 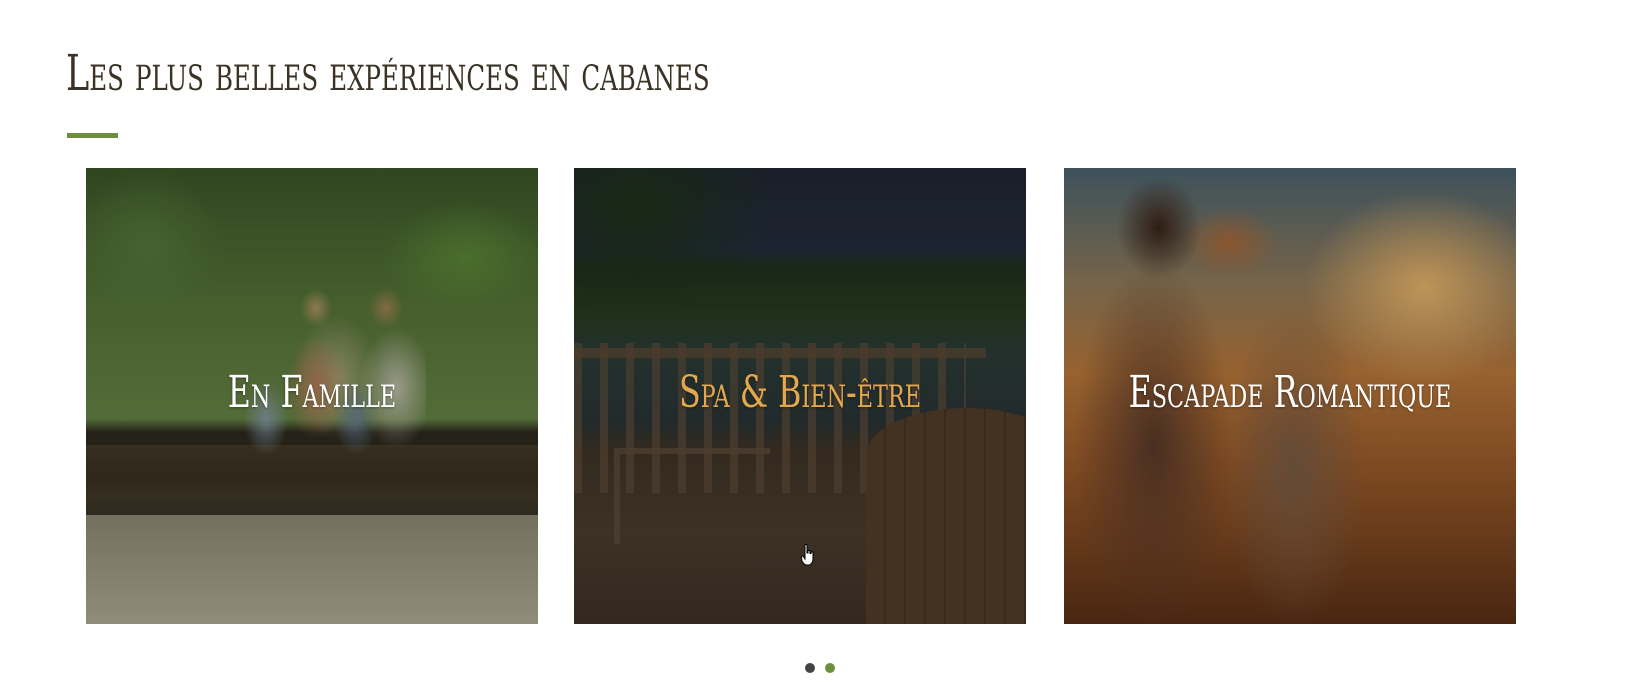 What do you see at coordinates (92, 135) in the screenshot?
I see `title-underline` at bounding box center [92, 135].